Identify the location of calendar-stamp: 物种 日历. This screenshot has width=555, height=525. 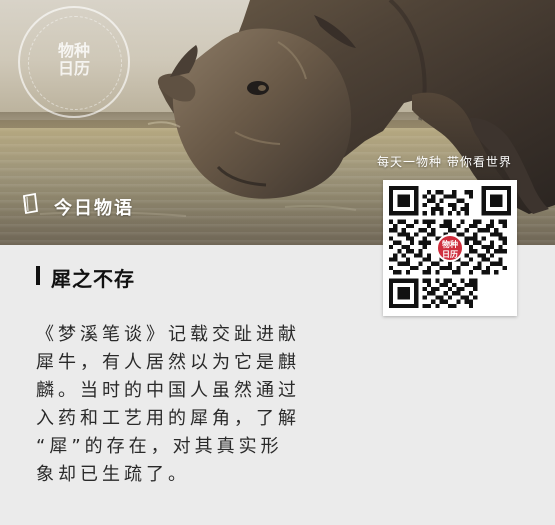
(74, 62).